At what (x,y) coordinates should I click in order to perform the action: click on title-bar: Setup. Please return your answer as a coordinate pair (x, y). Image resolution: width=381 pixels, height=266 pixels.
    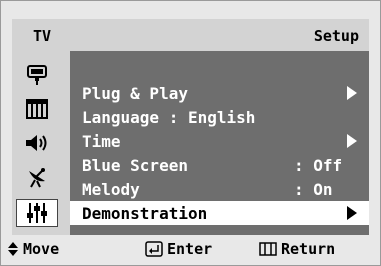
    Looking at the image, I should click on (215, 35).